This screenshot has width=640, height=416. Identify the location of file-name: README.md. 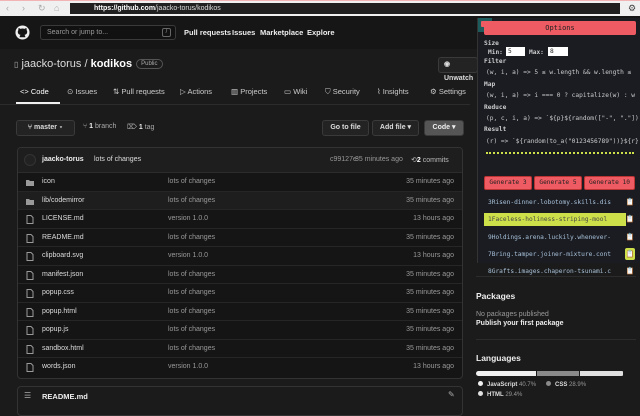
(63, 238).